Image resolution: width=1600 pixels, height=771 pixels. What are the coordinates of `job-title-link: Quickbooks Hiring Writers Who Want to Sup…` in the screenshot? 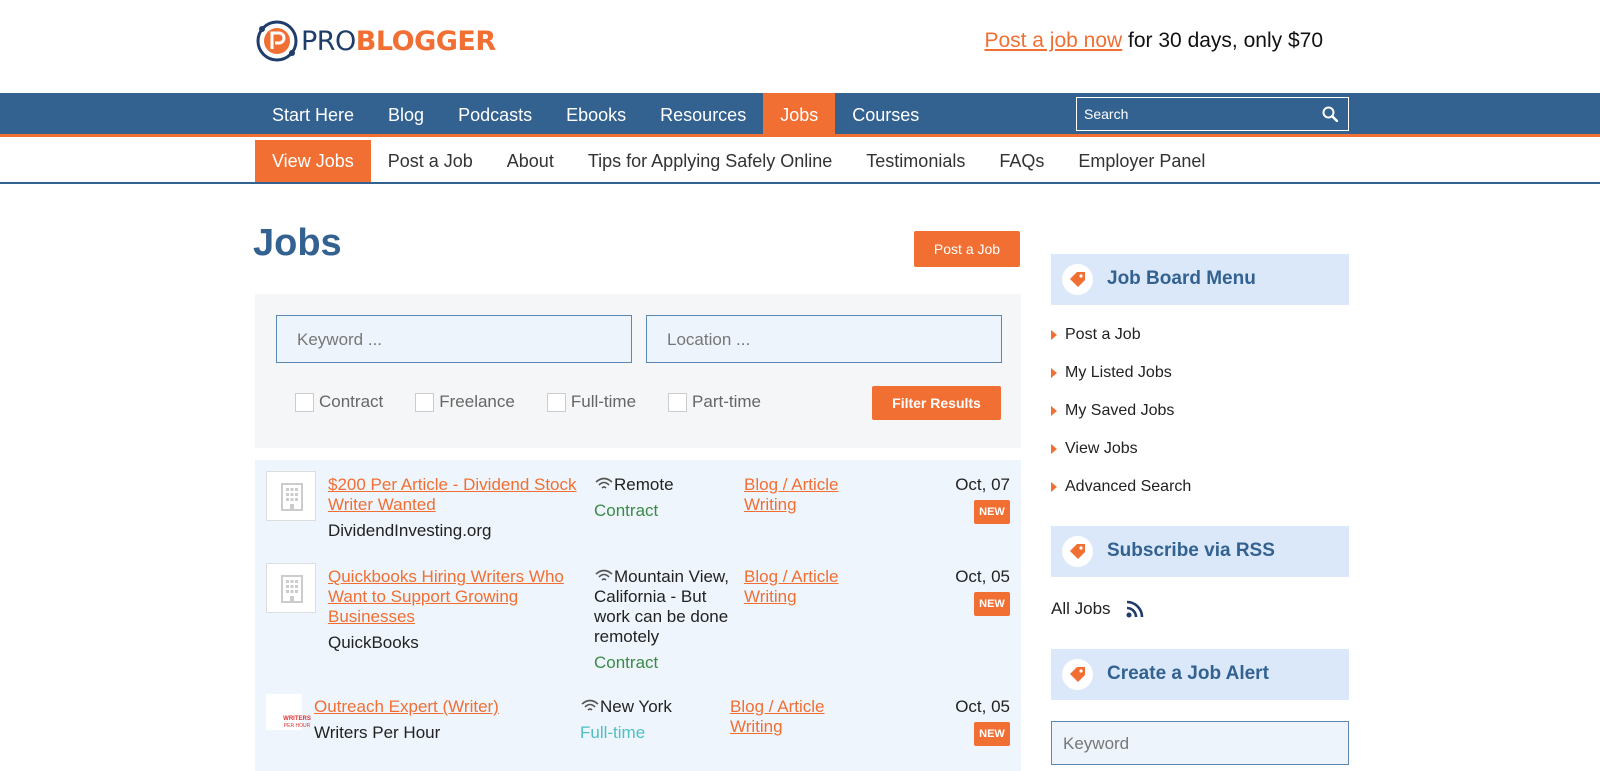 It's located at (446, 597).